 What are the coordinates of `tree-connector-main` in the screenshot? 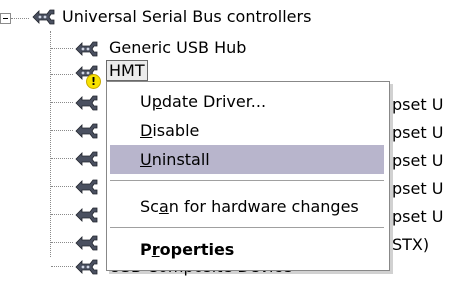 It's located at (50, 144).